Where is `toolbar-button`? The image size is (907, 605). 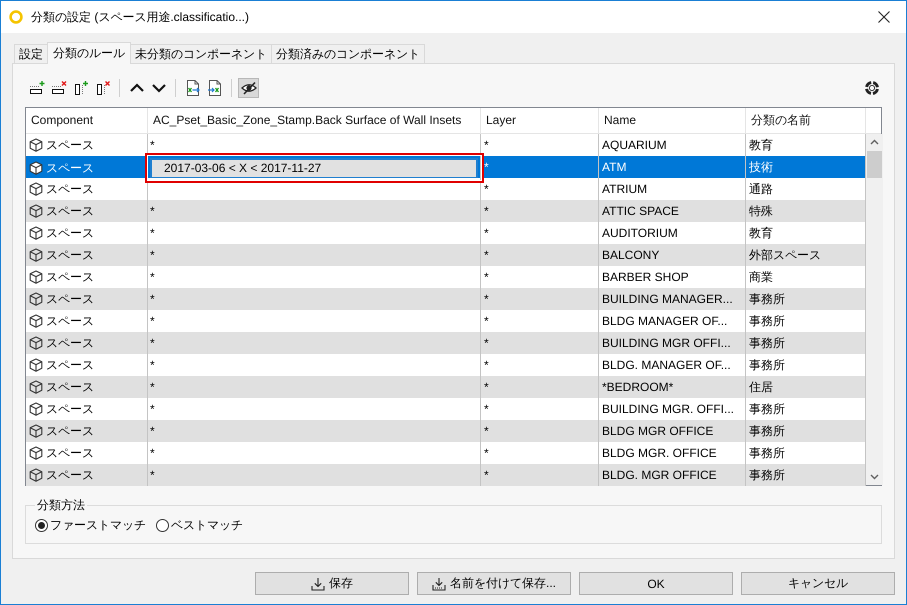
toolbar-button is located at coordinates (248, 88).